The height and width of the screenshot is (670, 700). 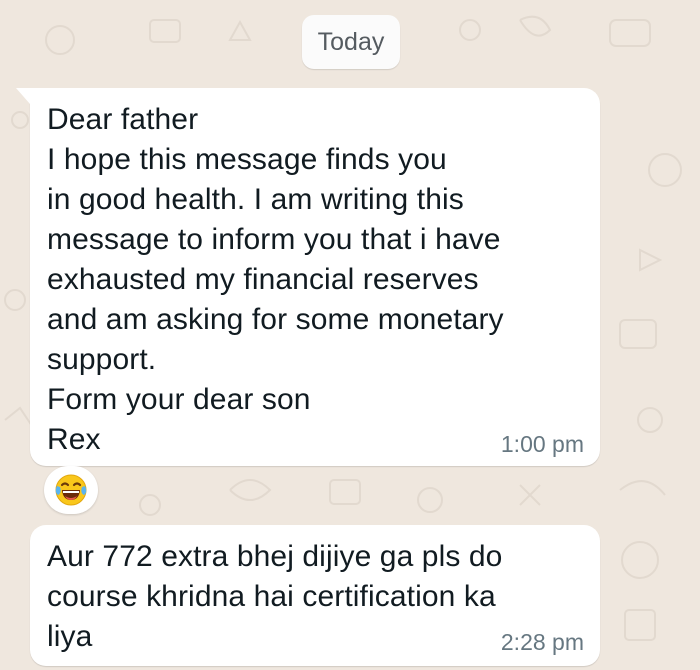 What do you see at coordinates (263, 279) in the screenshot?
I see `message-line: exhausted my financial reserves` at bounding box center [263, 279].